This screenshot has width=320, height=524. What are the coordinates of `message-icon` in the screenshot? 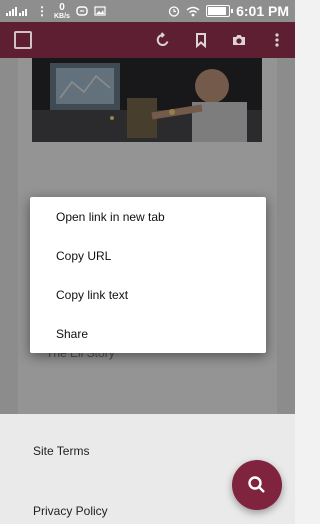 It's located at (82, 11).